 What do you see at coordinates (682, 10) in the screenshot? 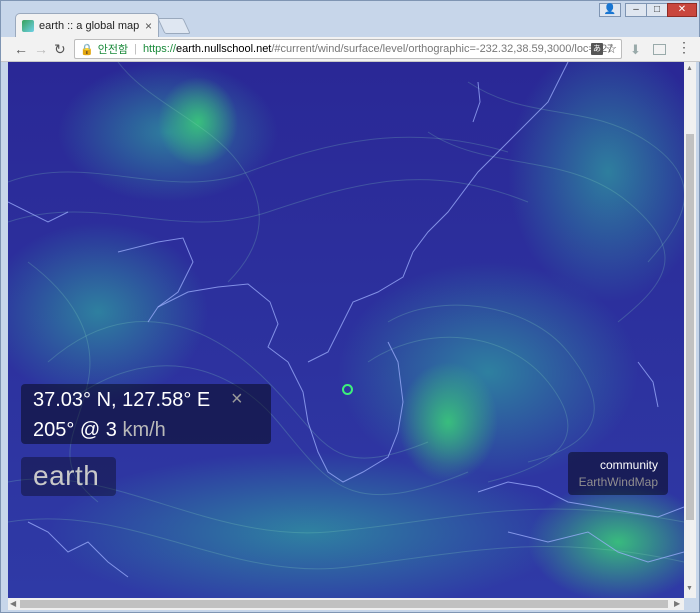
I see `close-window-button: ✕` at bounding box center [682, 10].